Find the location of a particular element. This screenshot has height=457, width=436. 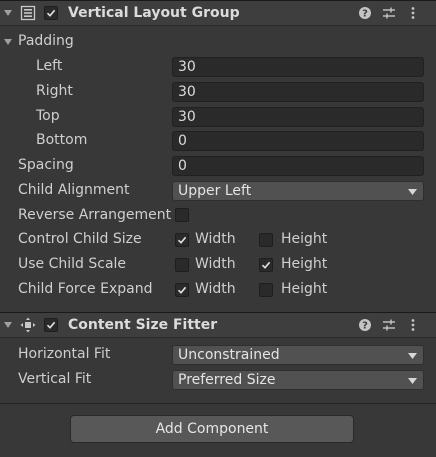

use-child-scale-label: Use Child Scale is located at coordinates (72, 264).